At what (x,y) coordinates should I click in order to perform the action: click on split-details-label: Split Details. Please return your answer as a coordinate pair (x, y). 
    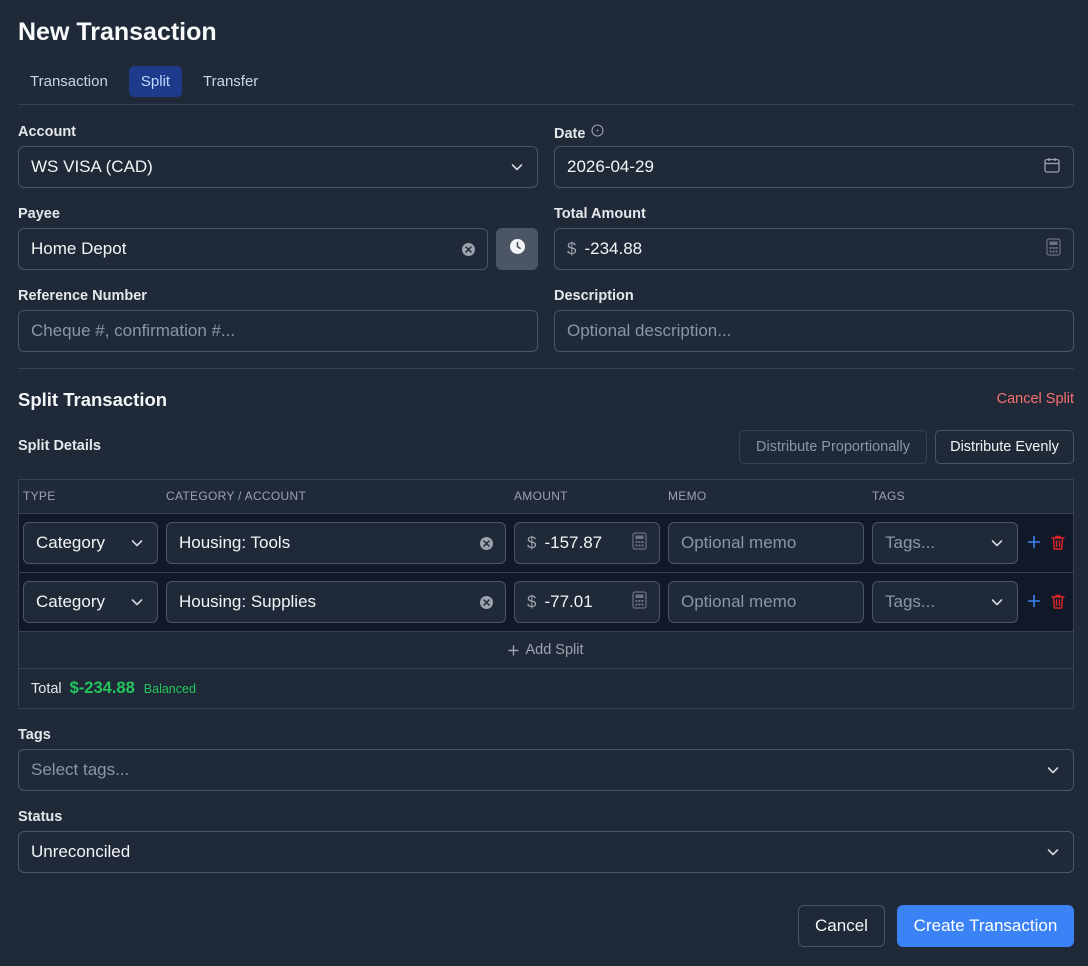
    Looking at the image, I should click on (59, 446).